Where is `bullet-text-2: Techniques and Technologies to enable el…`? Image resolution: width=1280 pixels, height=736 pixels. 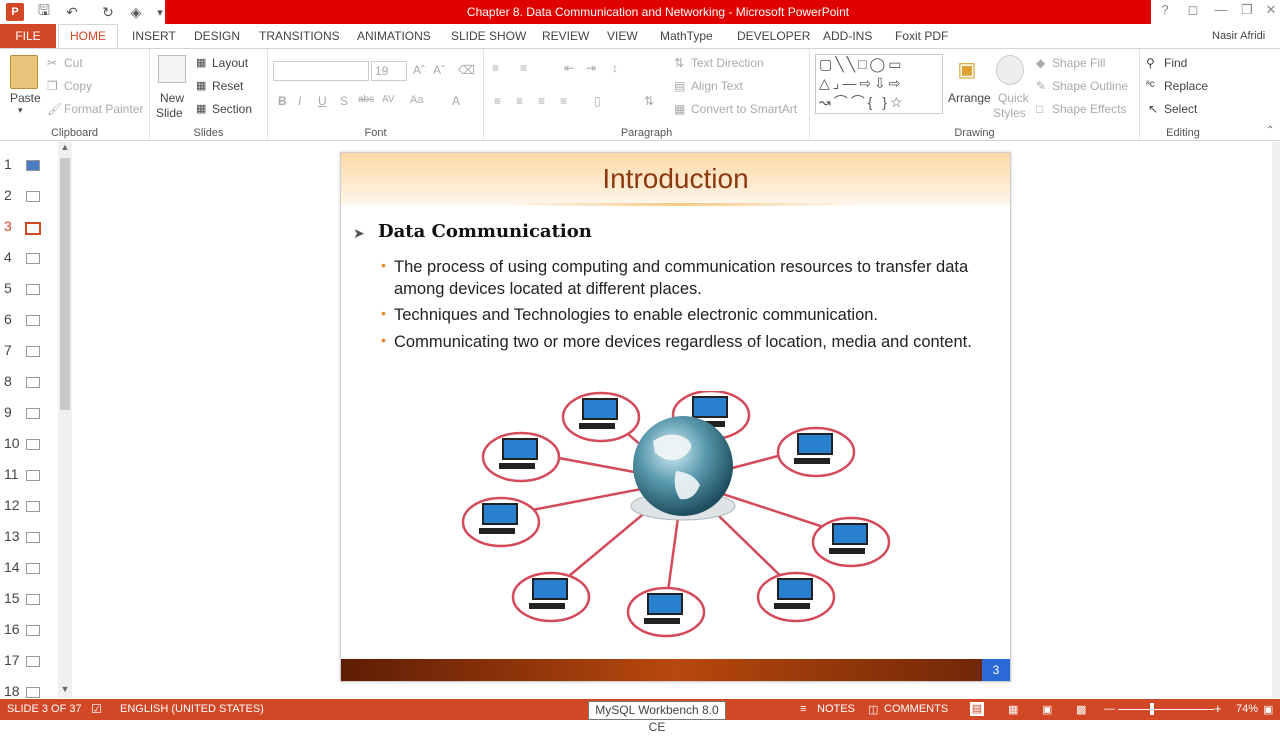 bullet-text-2: Techniques and Technologies to enable el… is located at coordinates (636, 315).